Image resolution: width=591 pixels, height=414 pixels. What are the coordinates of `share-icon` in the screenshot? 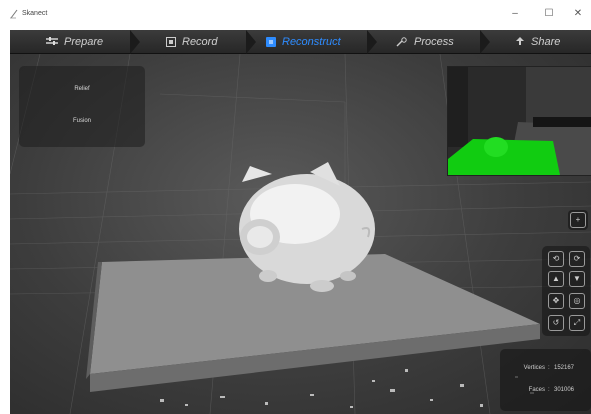 It's located at (520, 41).